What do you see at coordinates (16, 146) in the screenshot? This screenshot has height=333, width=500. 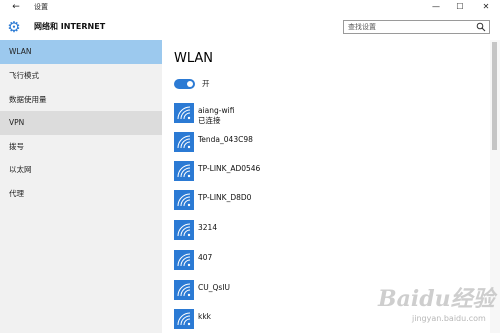 I see `sidebar-item-label: 拨号` at bounding box center [16, 146].